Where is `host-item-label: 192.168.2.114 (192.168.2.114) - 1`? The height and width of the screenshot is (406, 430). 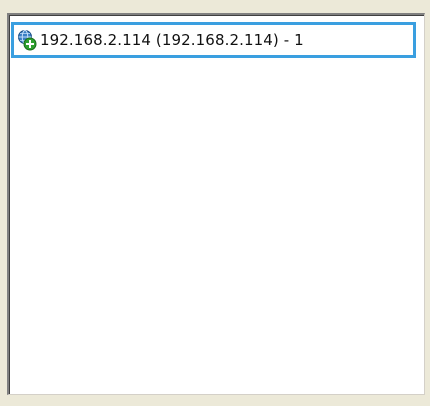
host-item-label: 192.168.2.114 (192.168.2.114) - 1 is located at coordinates (172, 40).